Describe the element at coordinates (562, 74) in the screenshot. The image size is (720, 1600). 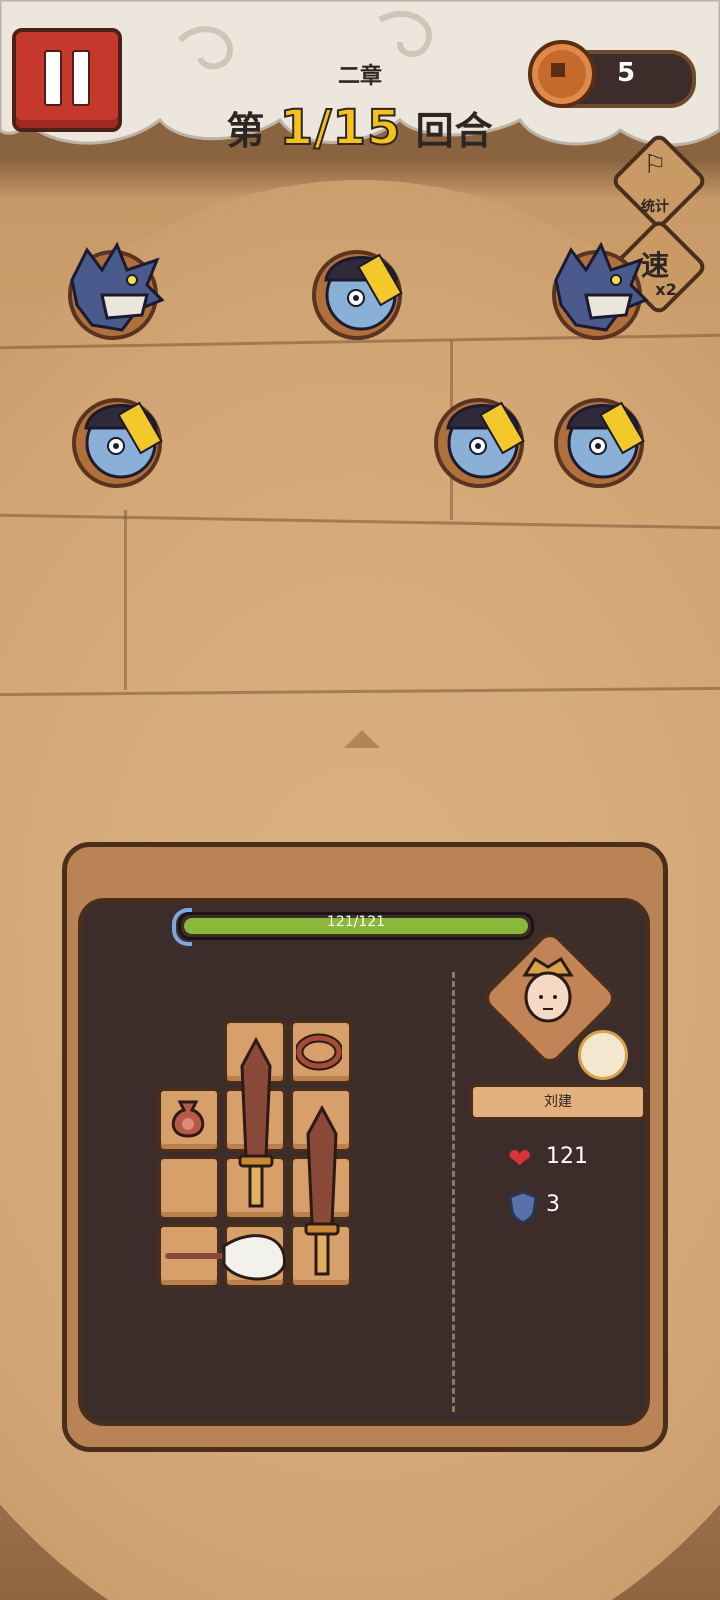
I see `coin-icon` at that location.